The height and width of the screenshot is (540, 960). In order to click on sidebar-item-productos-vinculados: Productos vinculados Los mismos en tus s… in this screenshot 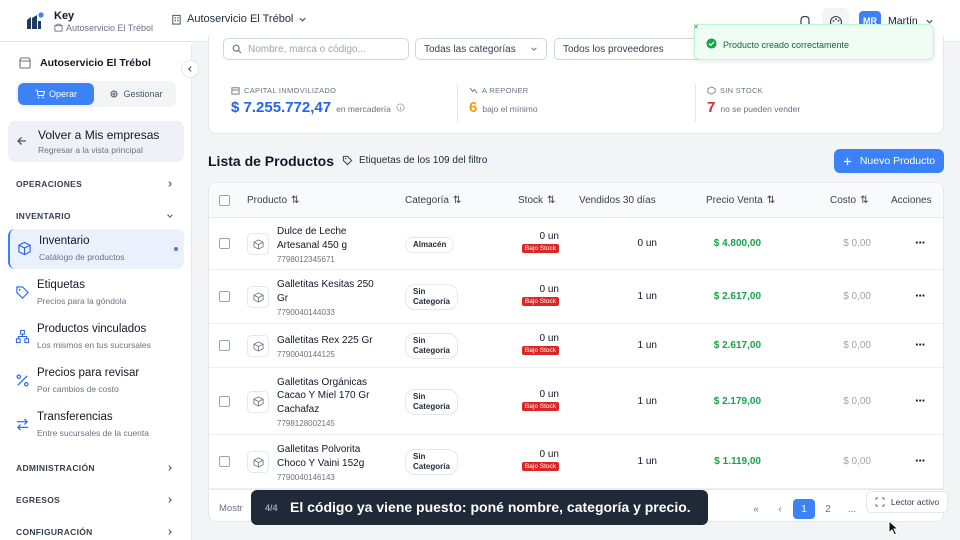, I will do `click(96, 337)`.